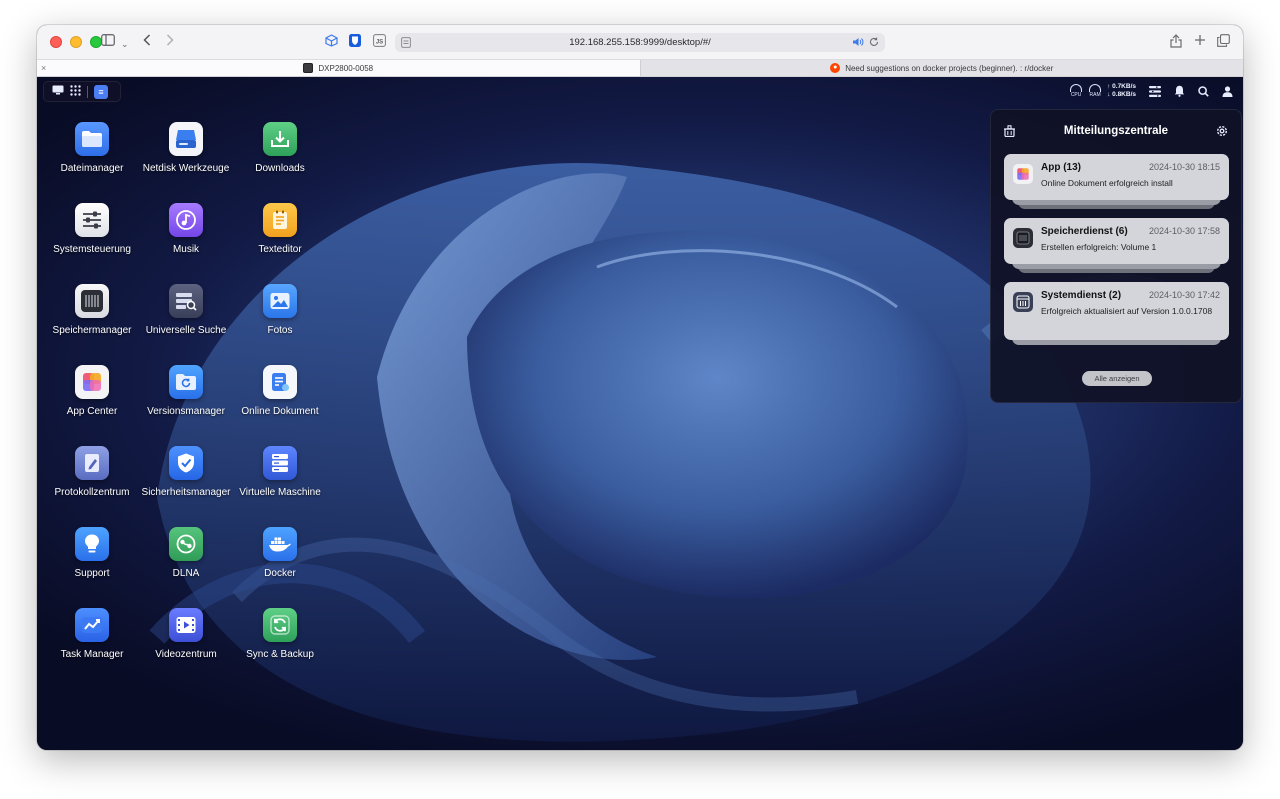  Describe the element at coordinates (92, 220) in the screenshot. I see `sliders-icon` at that location.